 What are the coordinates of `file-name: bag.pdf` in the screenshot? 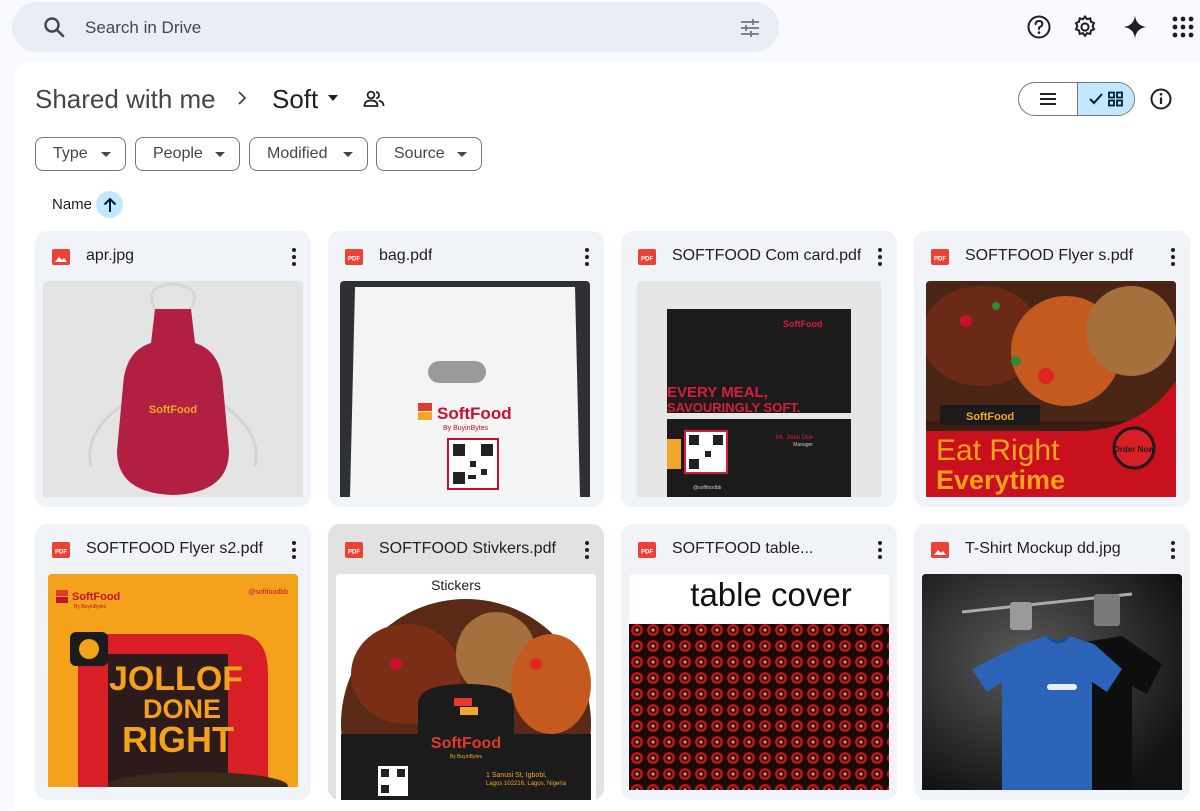 It's located at (406, 255).